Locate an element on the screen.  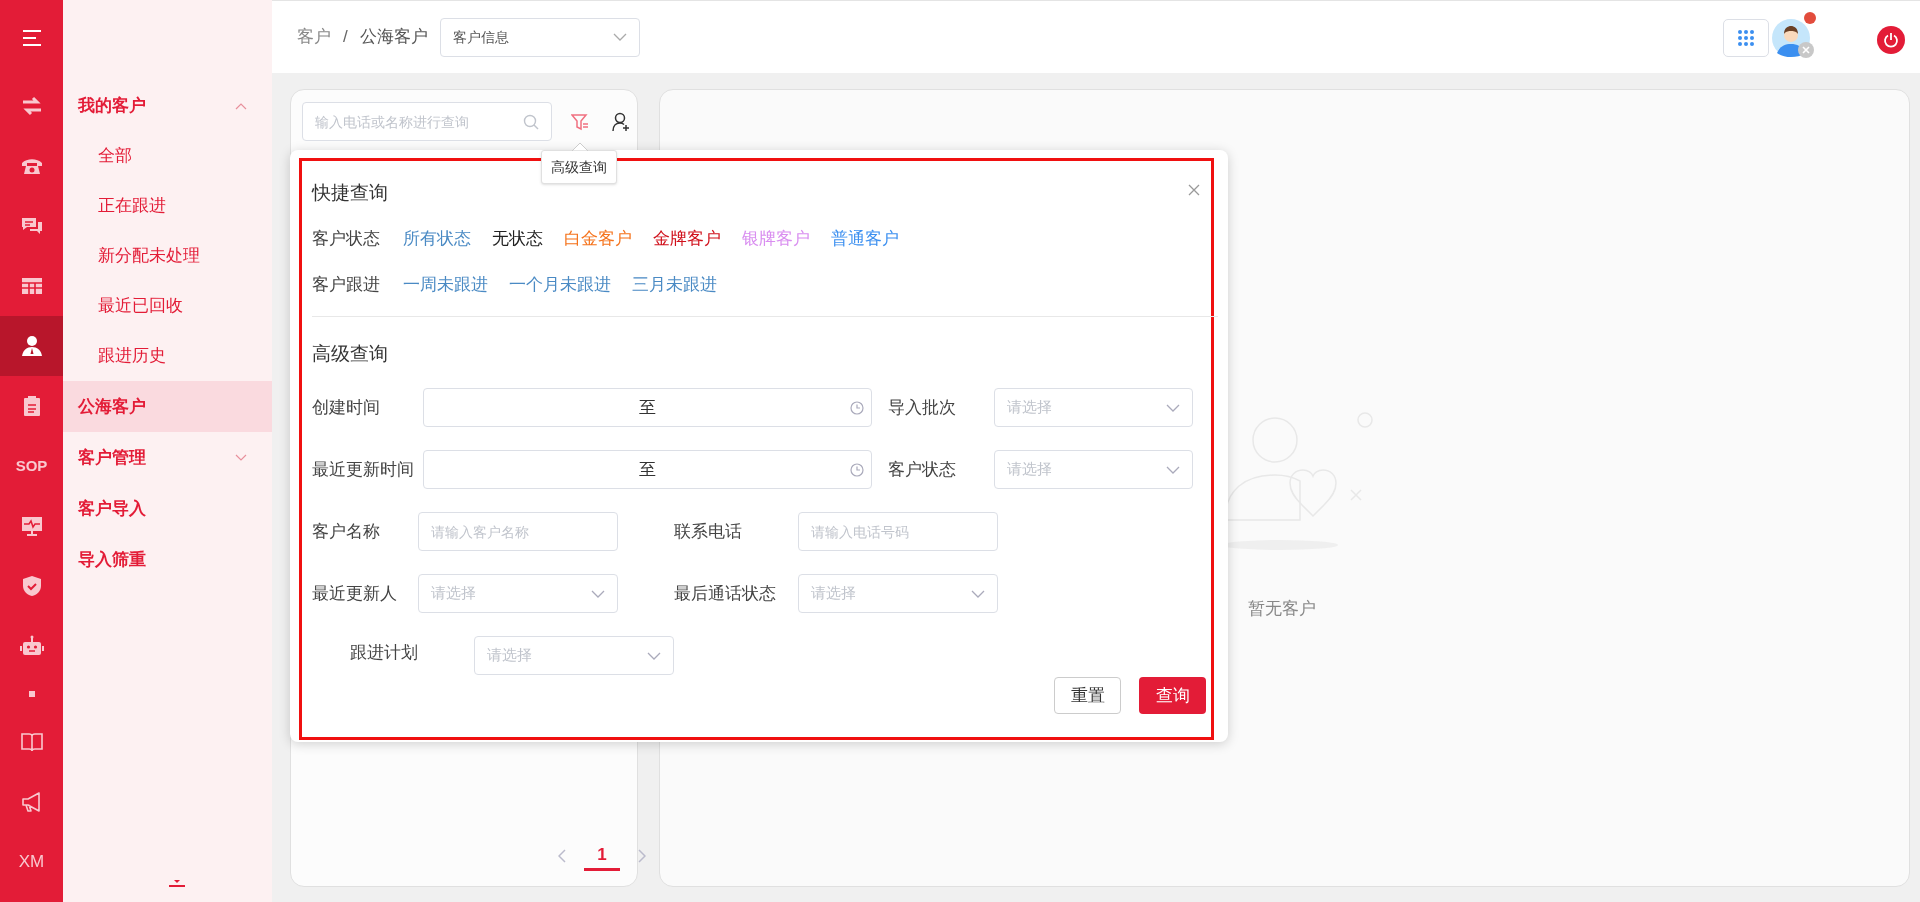
breadcrumb-item: 公海客户 is located at coordinates (393, 37).